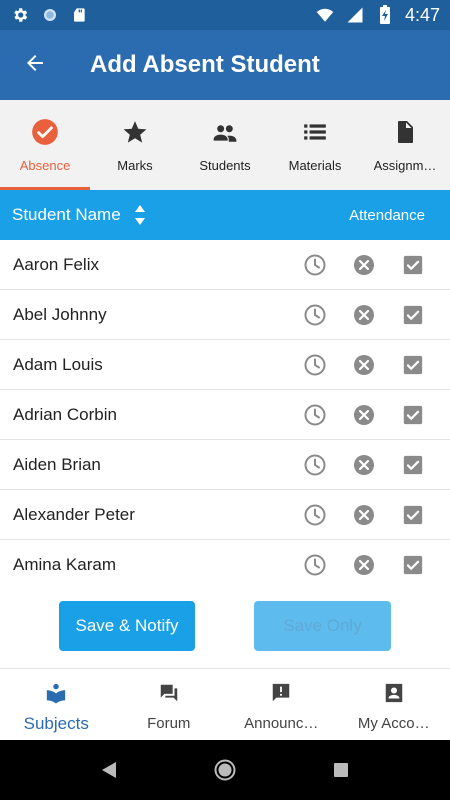 The height and width of the screenshot is (800, 450). Describe the element at coordinates (385, 15) in the screenshot. I see `battery-charging-icon` at that location.